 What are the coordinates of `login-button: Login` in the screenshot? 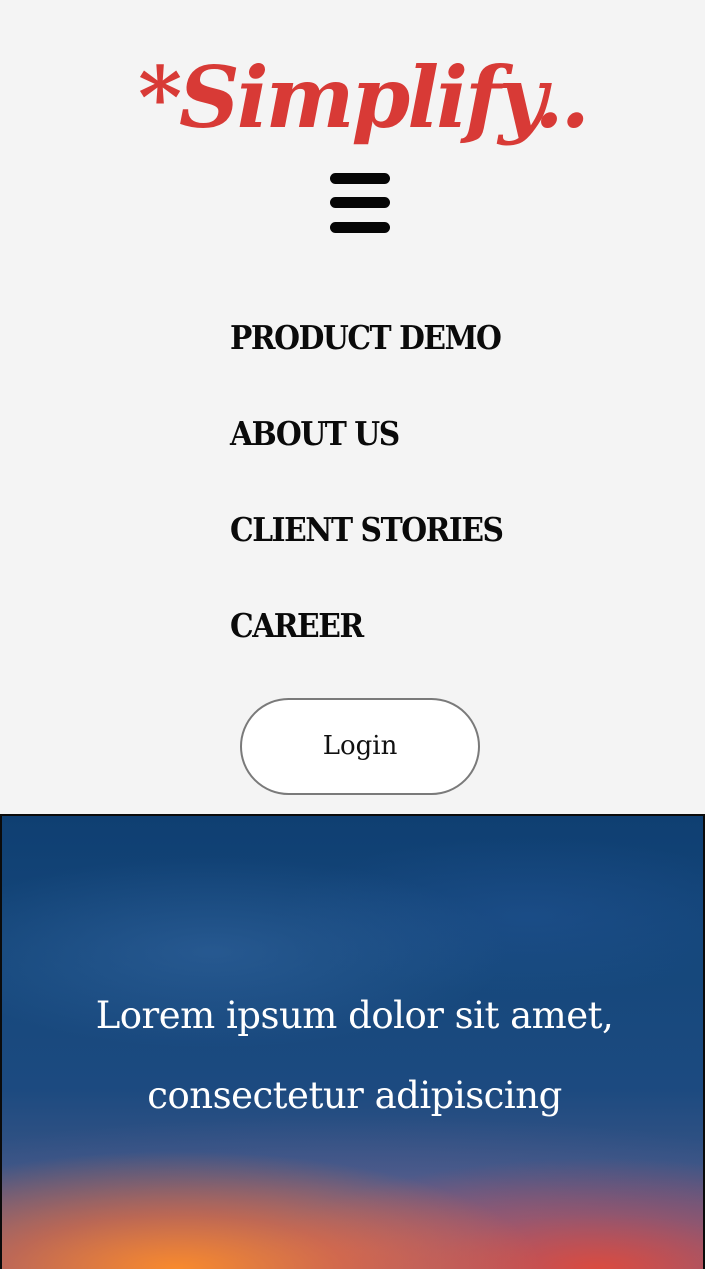 It's located at (360, 746).